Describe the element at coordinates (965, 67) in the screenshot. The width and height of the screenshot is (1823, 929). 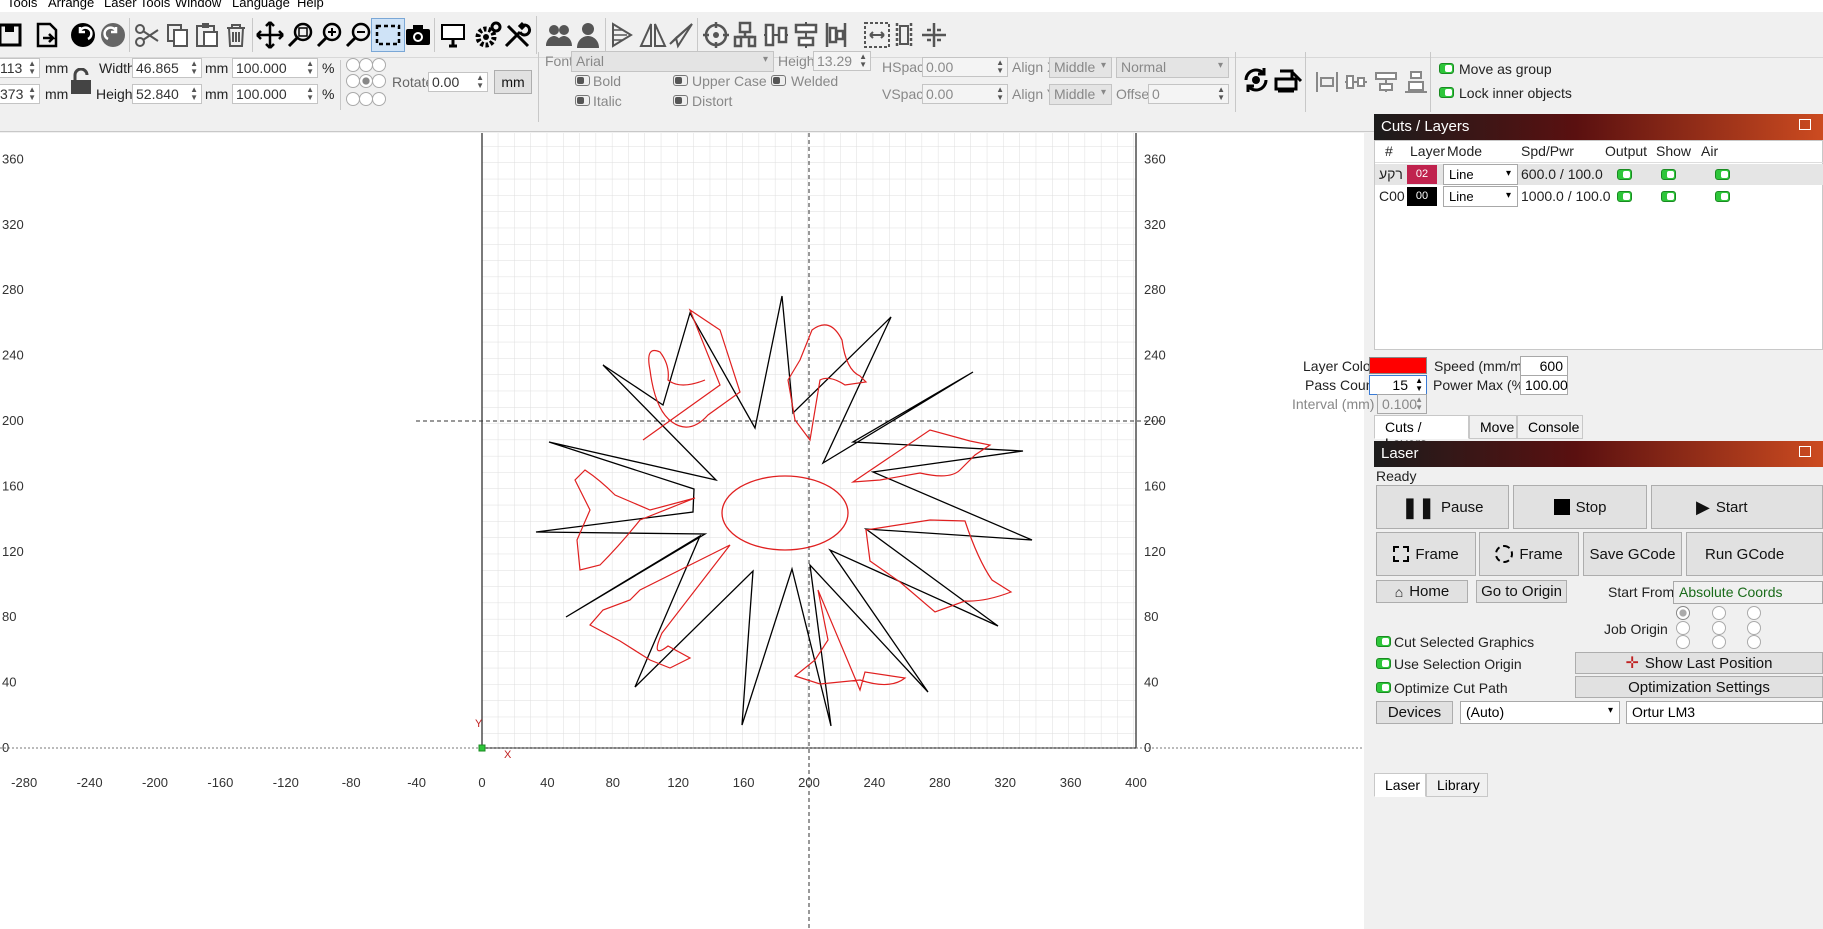
I see `hspace-input: 0.00 ▲ ▼` at that location.